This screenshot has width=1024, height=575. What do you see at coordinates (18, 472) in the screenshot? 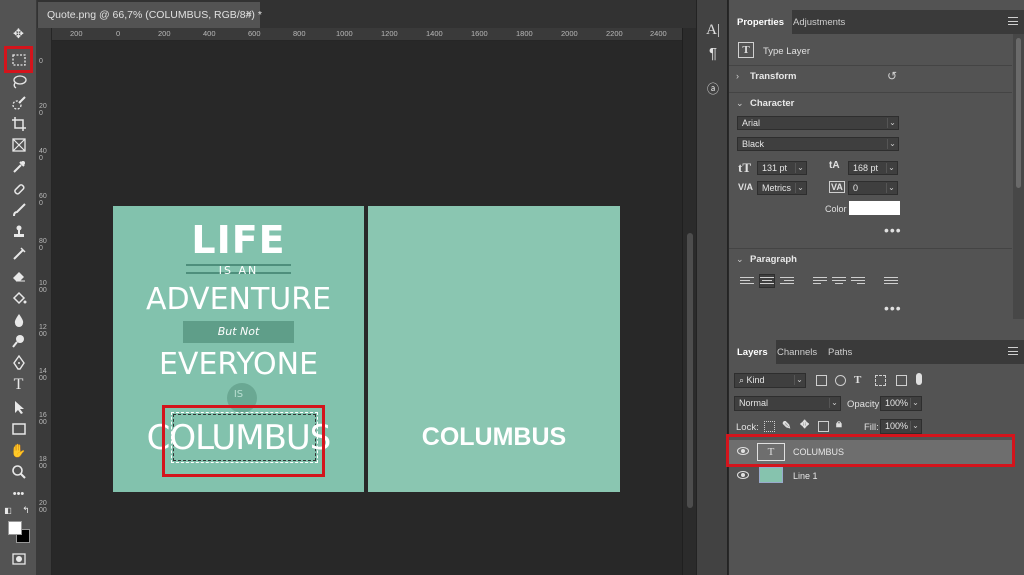
I see `zoom-tool-icon` at bounding box center [18, 472].